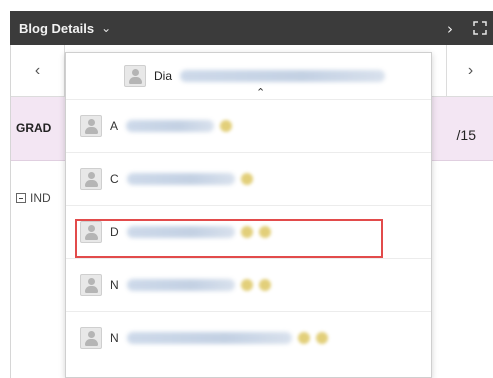 The height and width of the screenshot is (378, 493). I want to click on list-item: D, so click(248, 231).